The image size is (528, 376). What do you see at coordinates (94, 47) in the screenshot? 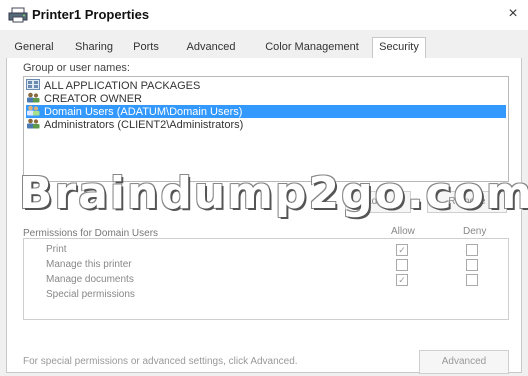
I see `tab-sharing: Sharing` at bounding box center [94, 47].